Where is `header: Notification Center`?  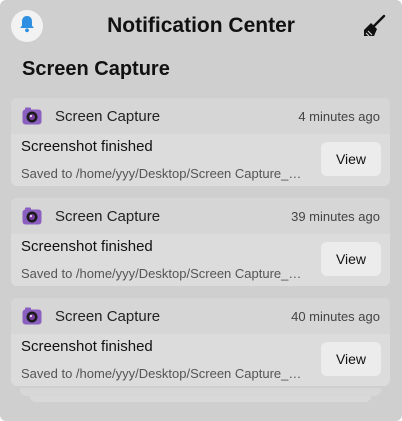 header: Notification Center is located at coordinates (201, 28).